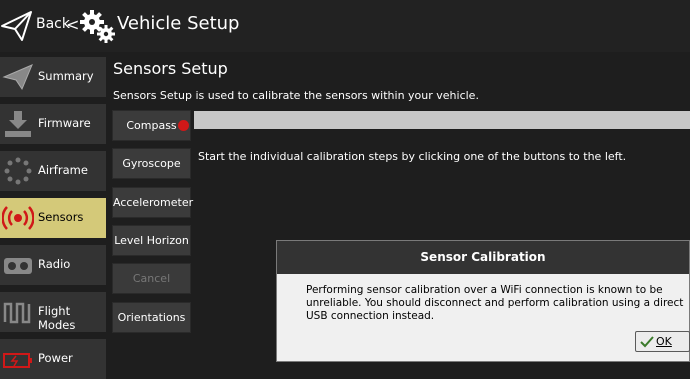 Image resolution: width=690 pixels, height=379 pixels. I want to click on sidebar-item-label: Firmware, so click(64, 123).